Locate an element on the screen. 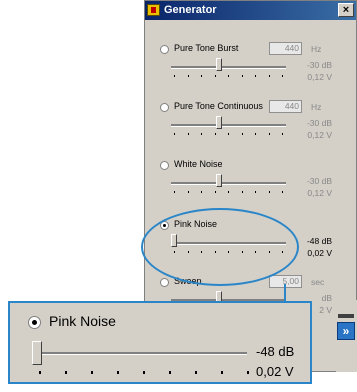 The image size is (357, 392). section-pure-tone-burst: Pure Tone Burst 440 Hz -30 dB 0,12 V is located at coordinates (250, 71).